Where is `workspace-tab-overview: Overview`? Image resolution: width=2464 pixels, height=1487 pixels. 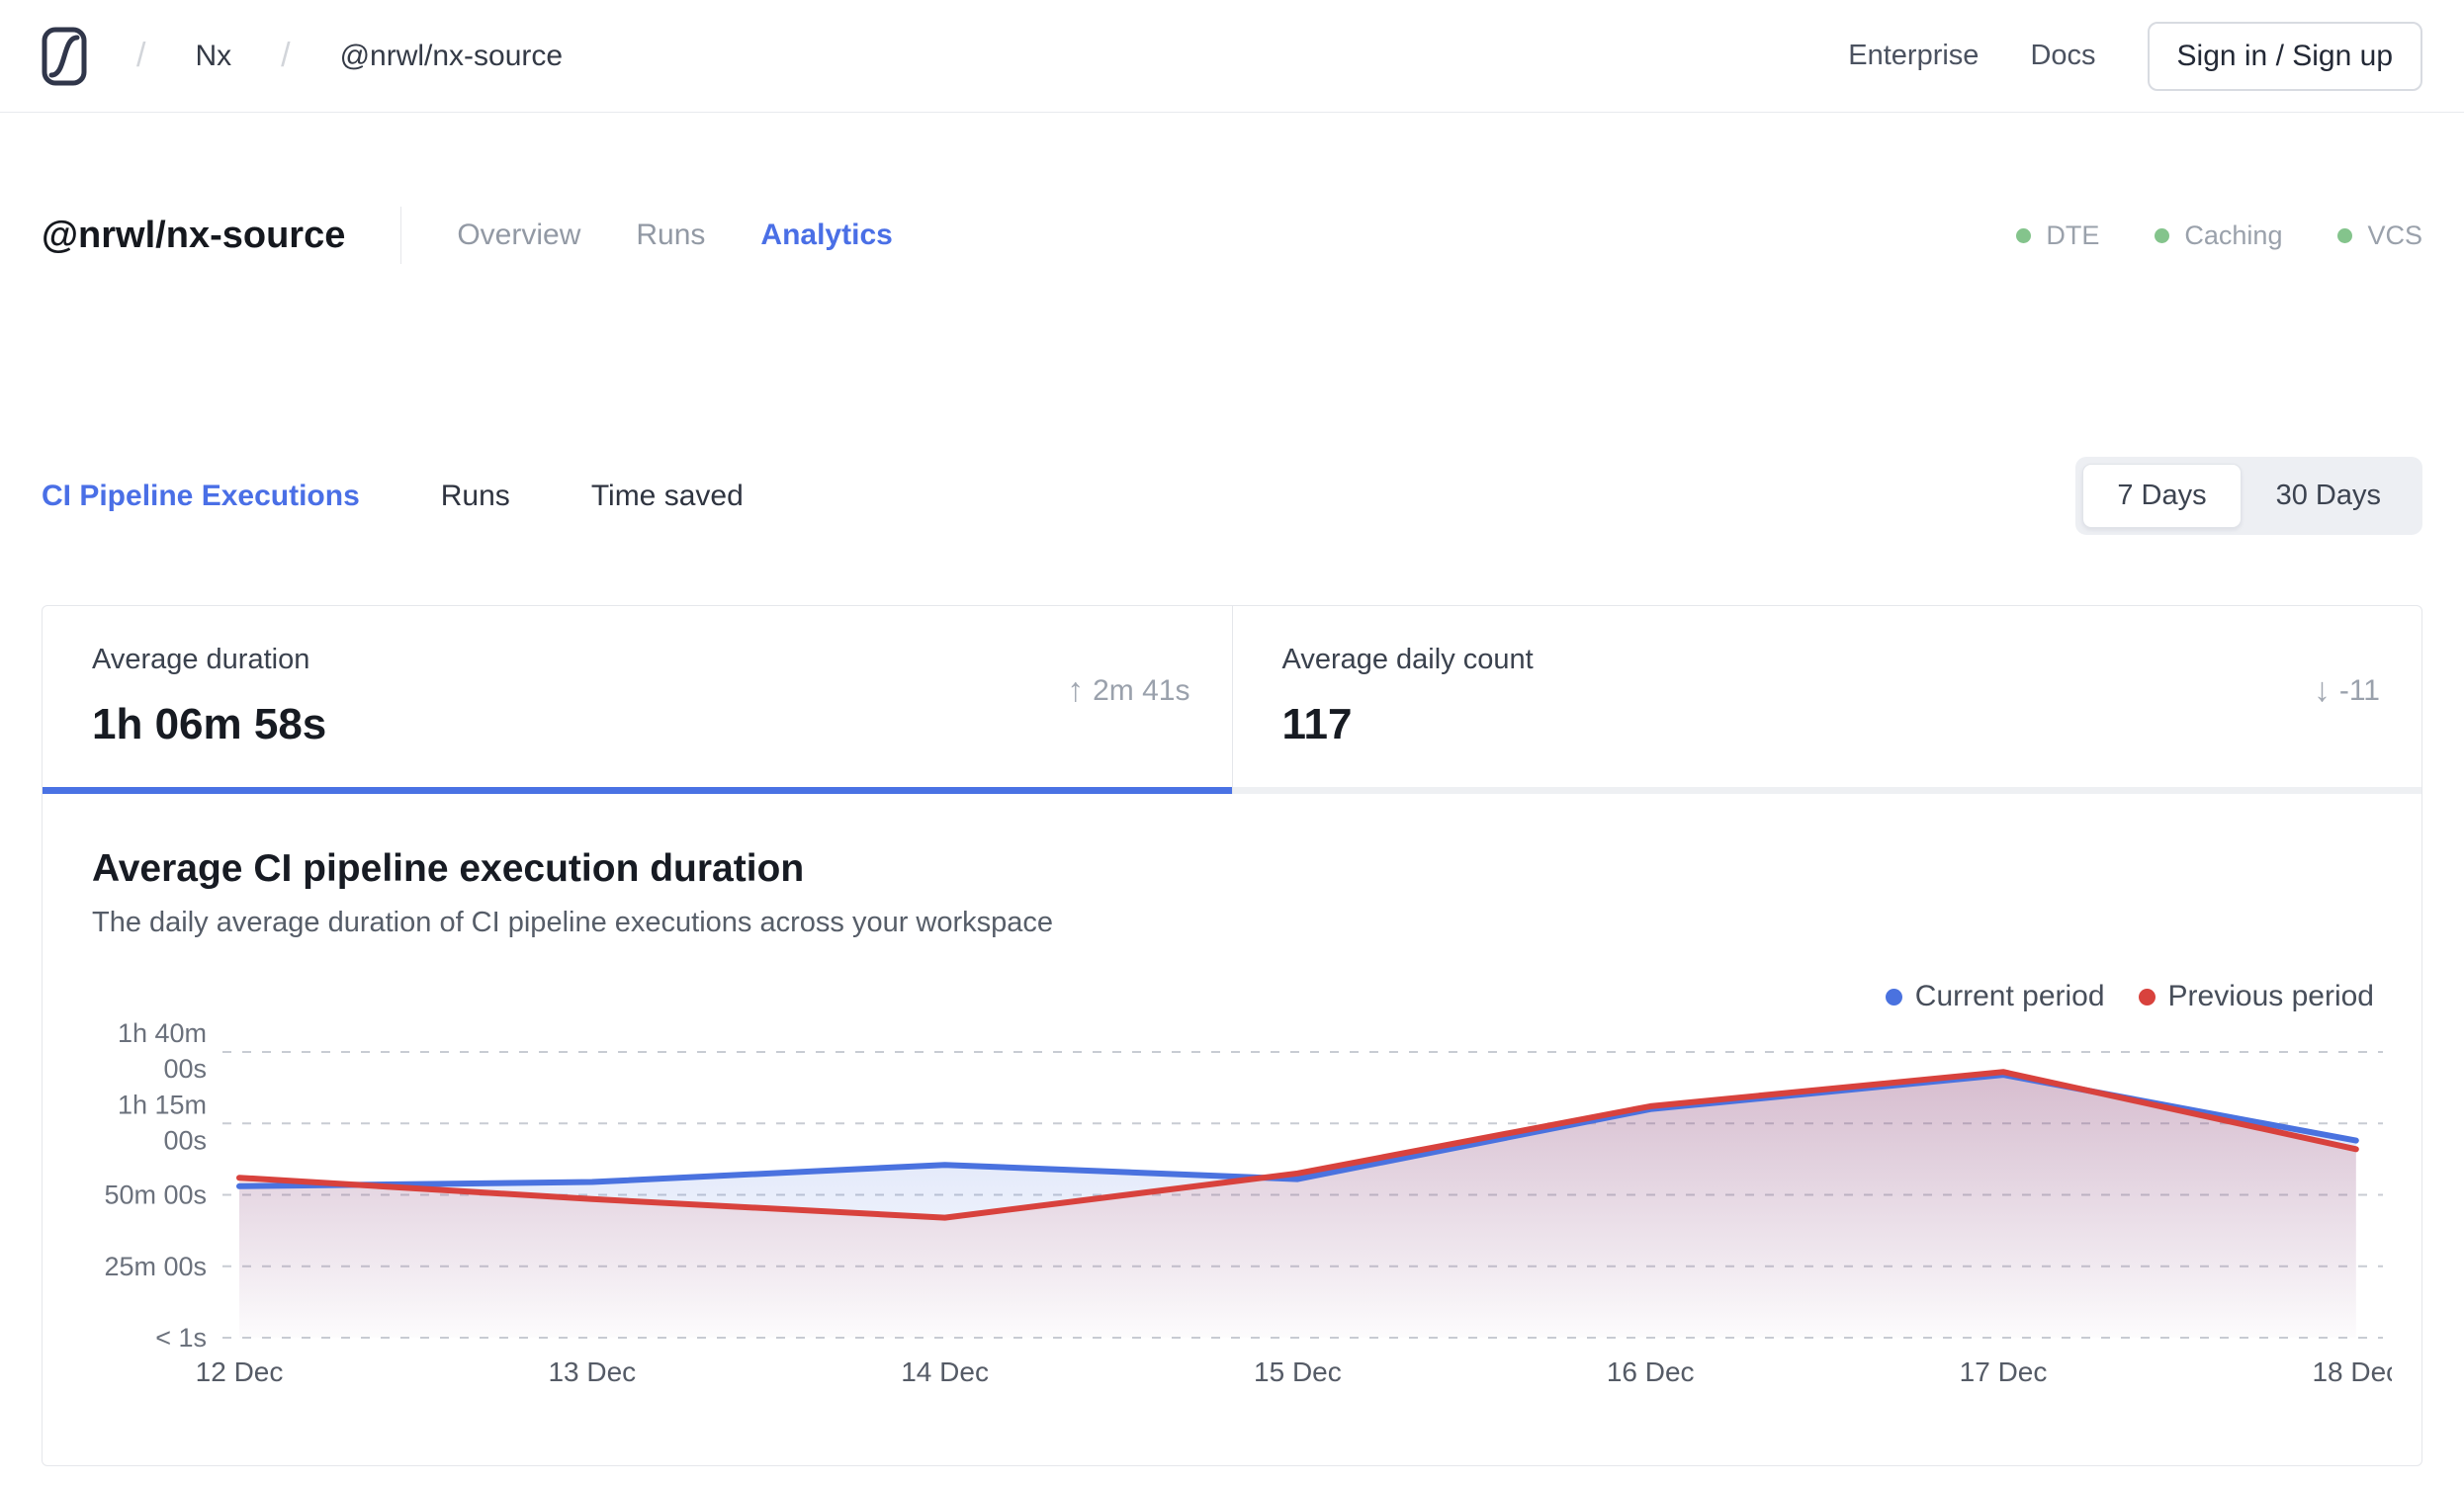
workspace-tab-overview: Overview is located at coordinates (518, 236).